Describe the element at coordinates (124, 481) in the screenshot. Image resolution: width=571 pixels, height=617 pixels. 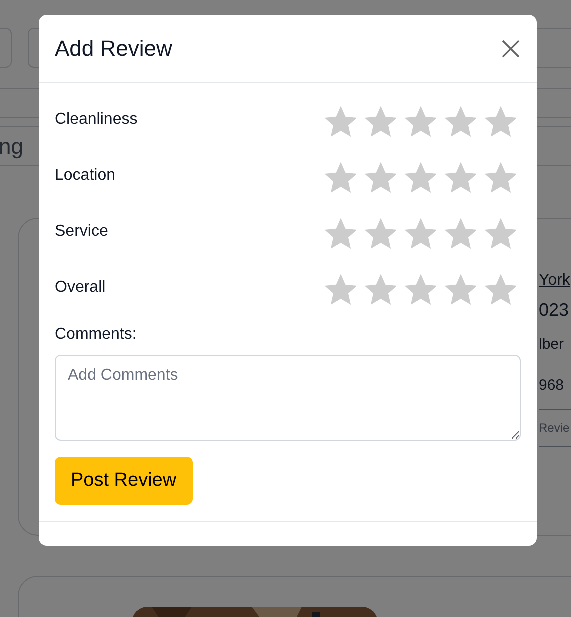
I see `post-review-button: Post Review` at that location.